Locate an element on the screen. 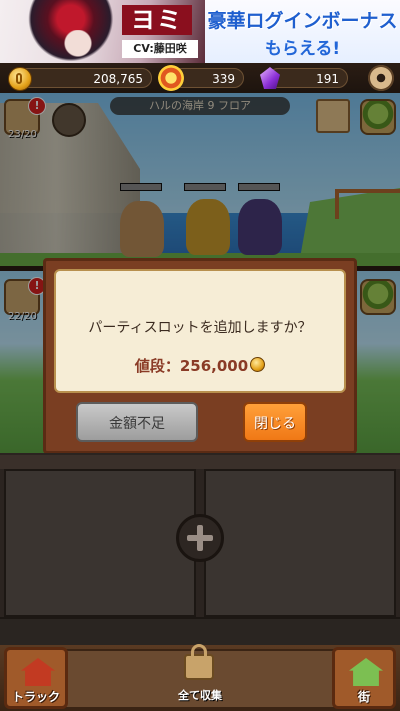  banner-hero-name: ヨミ is located at coordinates (157, 20).